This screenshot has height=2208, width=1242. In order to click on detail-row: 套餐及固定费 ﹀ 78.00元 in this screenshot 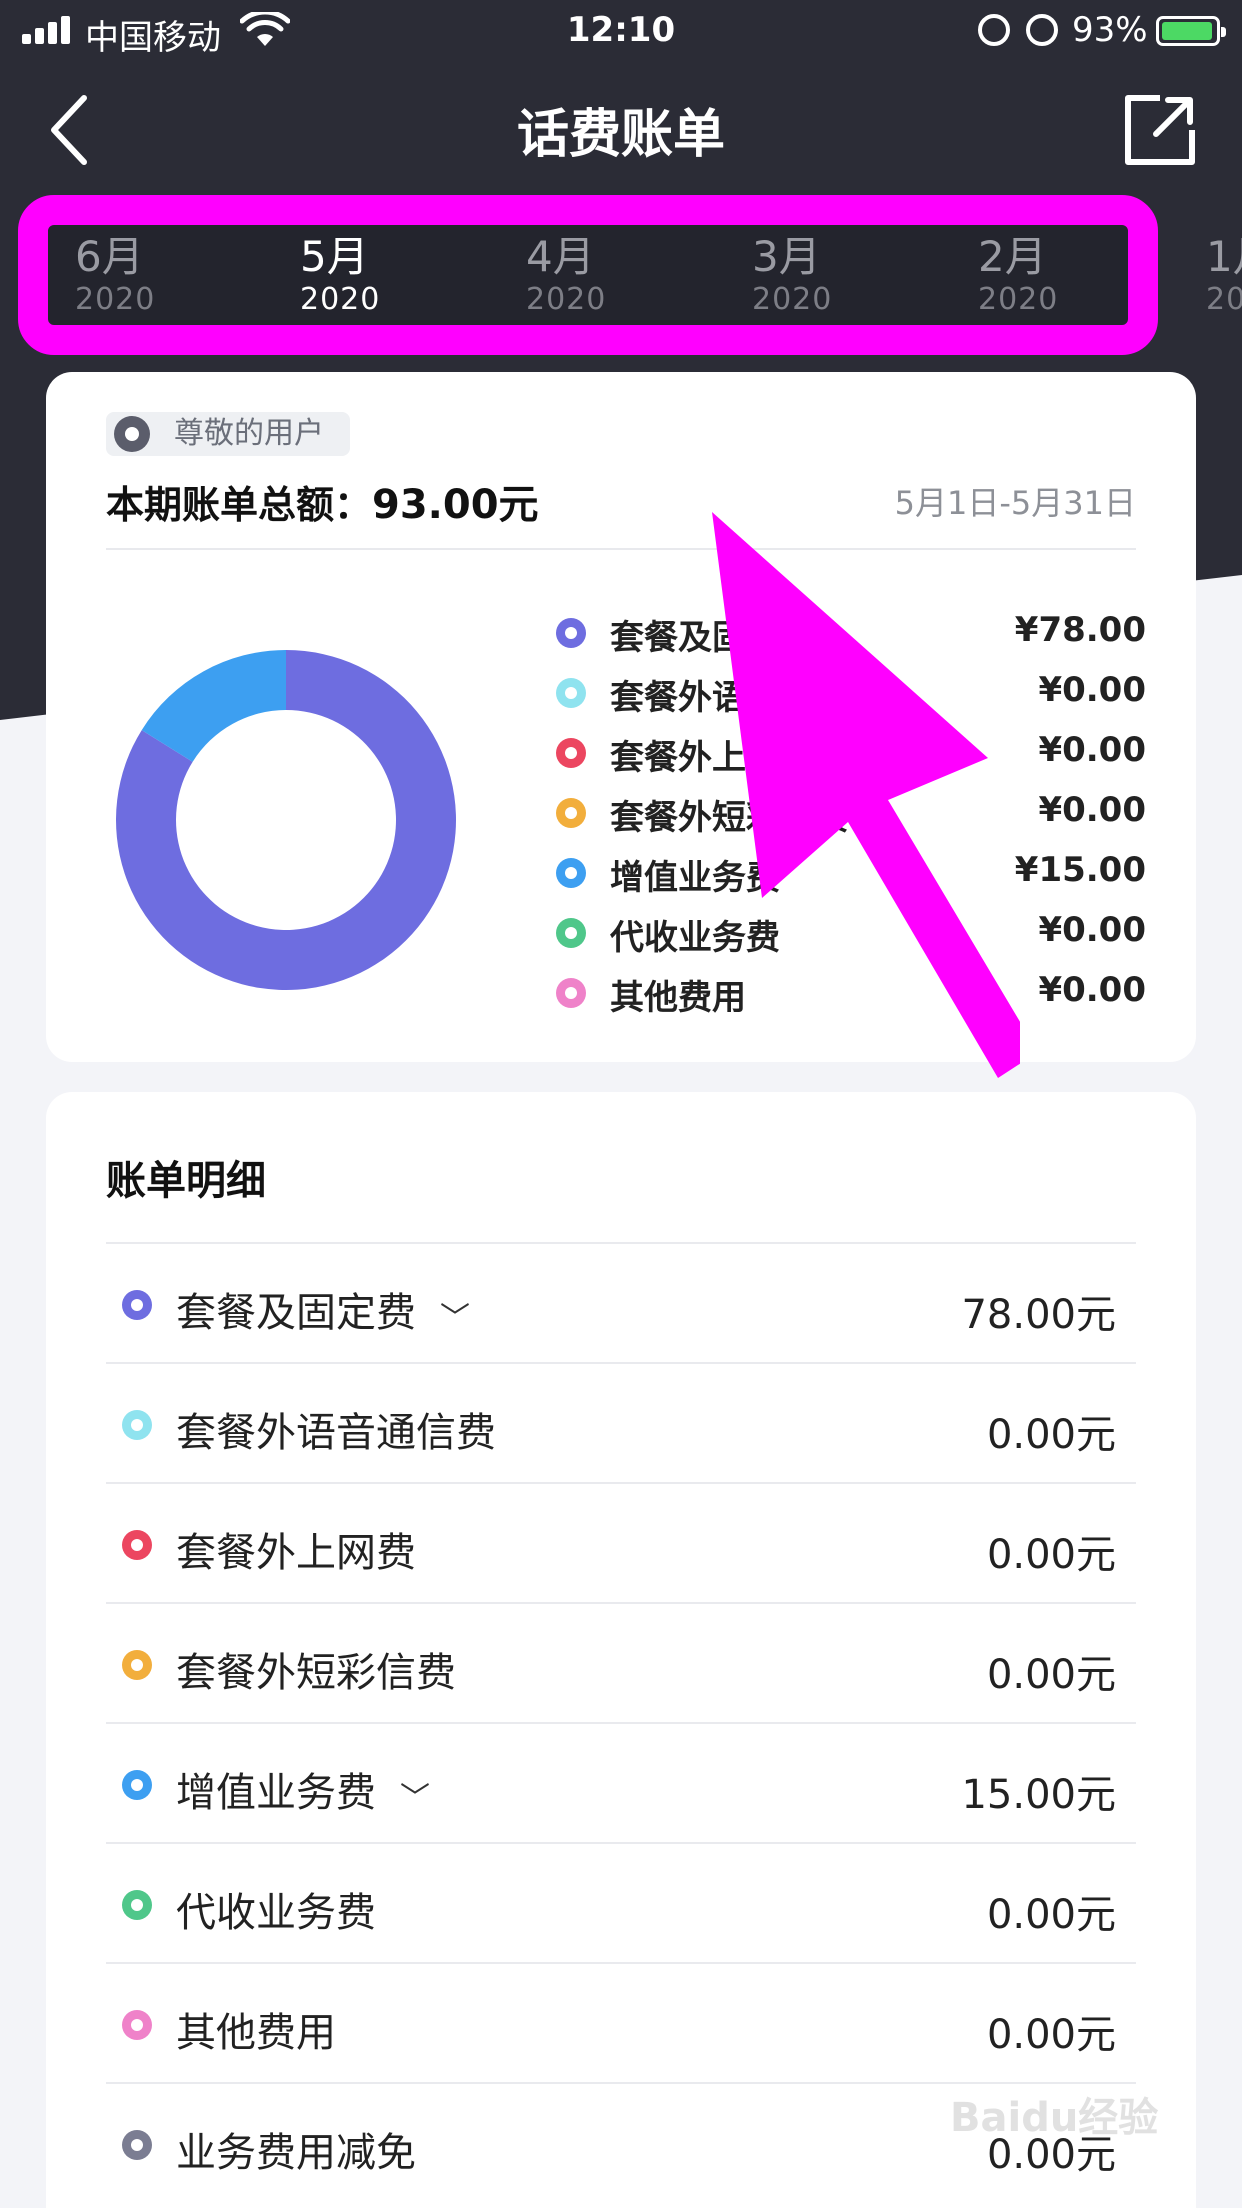, I will do `click(621, 1302)`.